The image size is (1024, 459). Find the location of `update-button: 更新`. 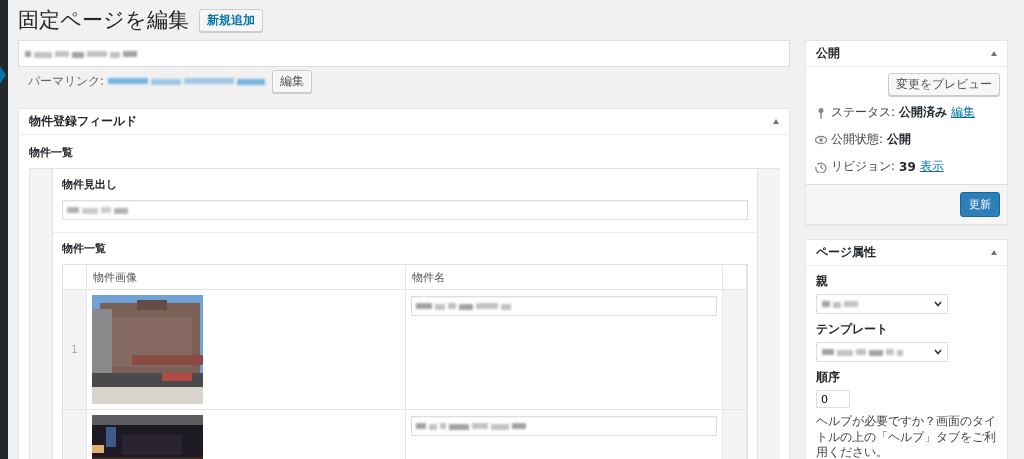

update-button: 更新 is located at coordinates (980, 204).